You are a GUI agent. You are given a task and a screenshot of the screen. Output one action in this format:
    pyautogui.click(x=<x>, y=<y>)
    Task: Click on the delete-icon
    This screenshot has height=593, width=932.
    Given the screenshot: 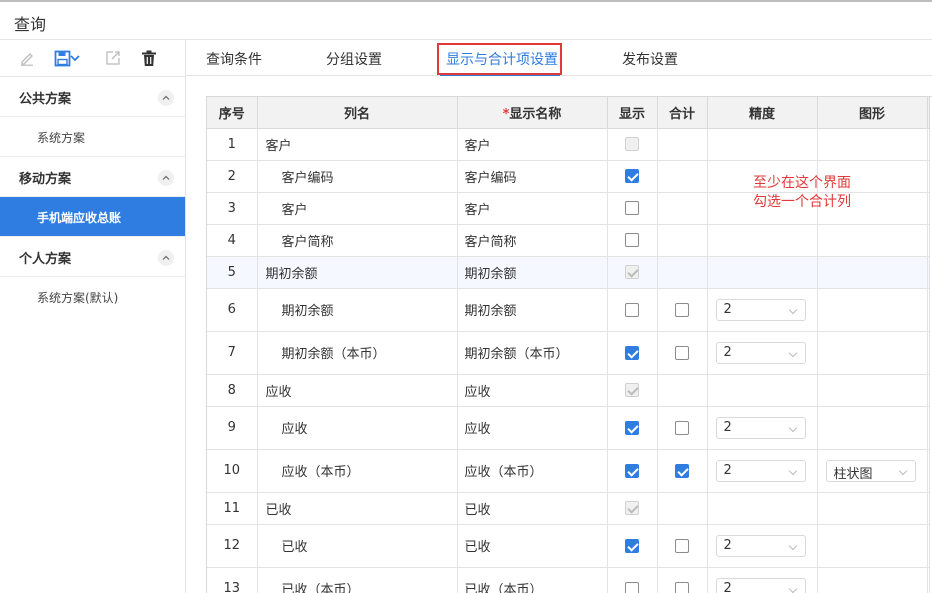 What is the action you would take?
    pyautogui.click(x=149, y=58)
    